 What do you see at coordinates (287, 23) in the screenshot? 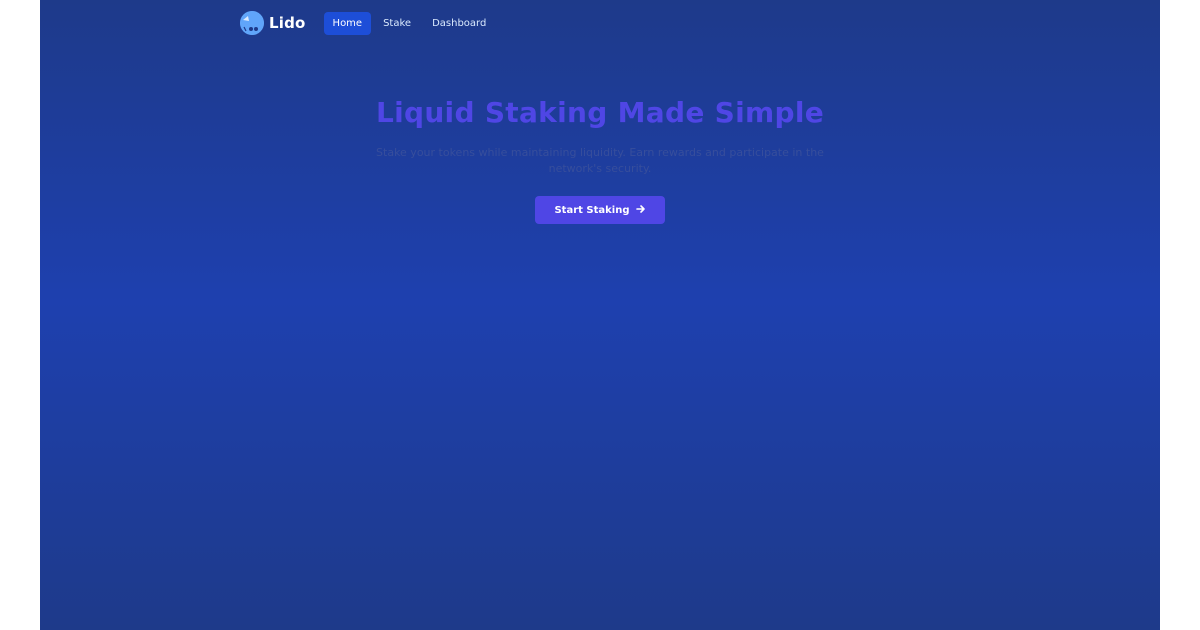
I see `brand-name: Lido` at bounding box center [287, 23].